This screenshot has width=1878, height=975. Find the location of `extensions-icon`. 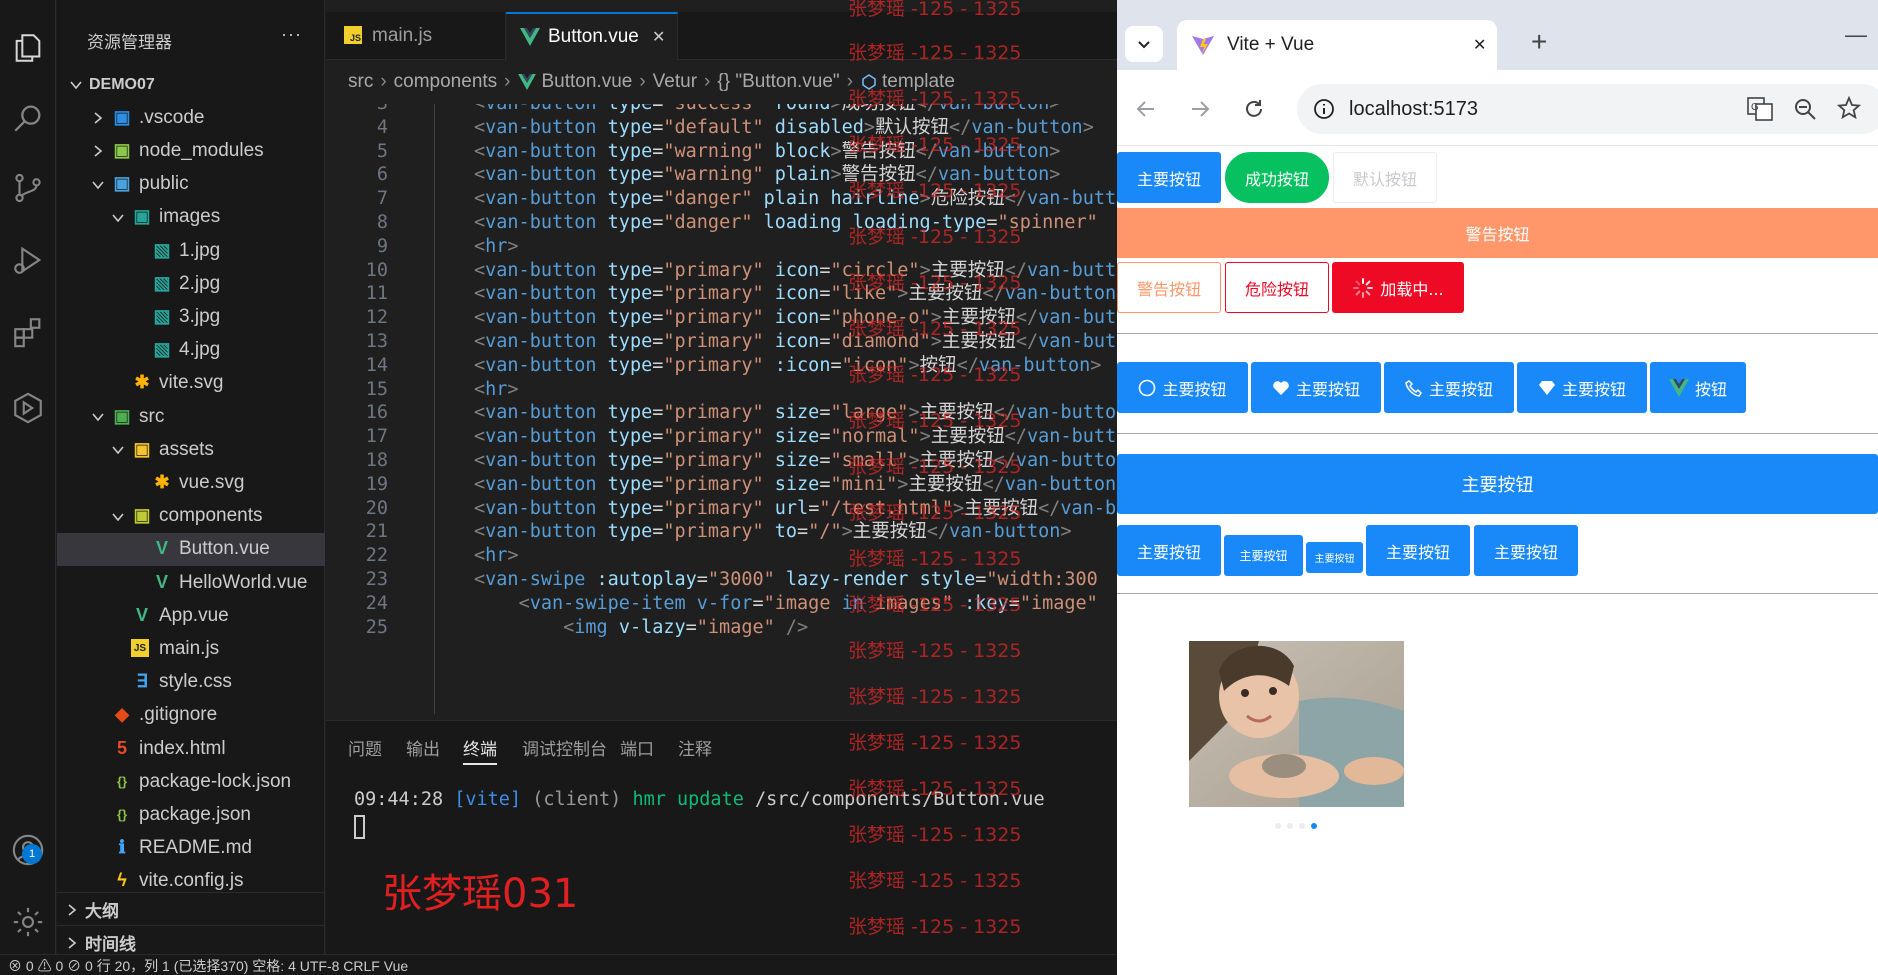

extensions-icon is located at coordinates (28, 332).